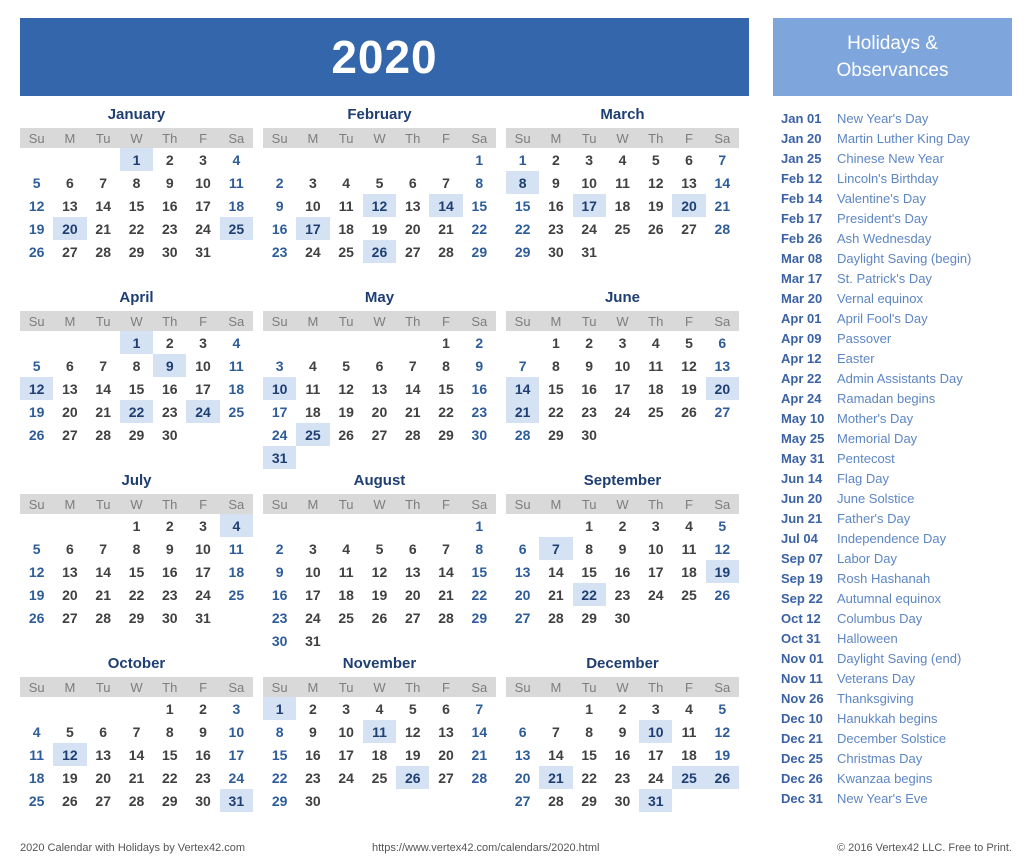 The image size is (1032, 868). What do you see at coordinates (413, 777) in the screenshot?
I see `day-cell-highlighted: 26` at bounding box center [413, 777].